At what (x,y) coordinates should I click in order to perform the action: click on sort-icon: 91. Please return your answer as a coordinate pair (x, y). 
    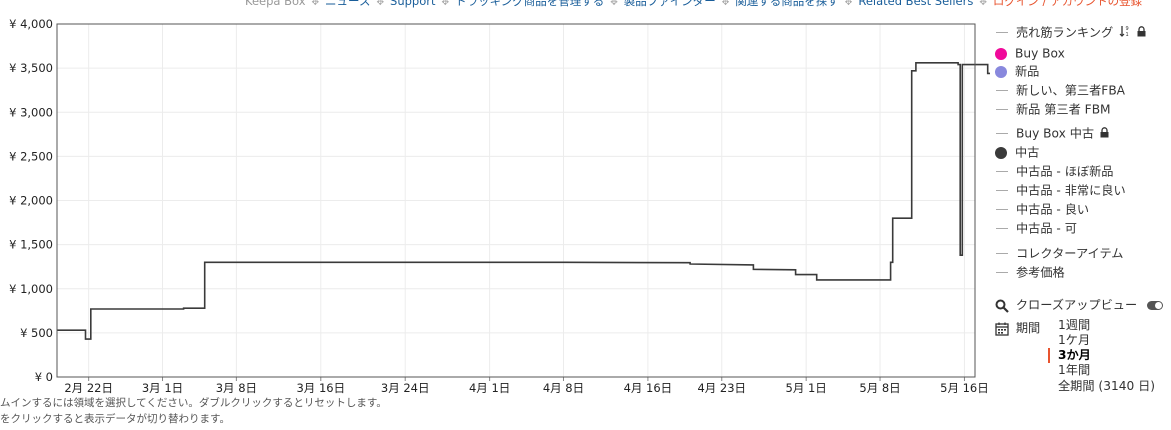
    Looking at the image, I should click on (1125, 33).